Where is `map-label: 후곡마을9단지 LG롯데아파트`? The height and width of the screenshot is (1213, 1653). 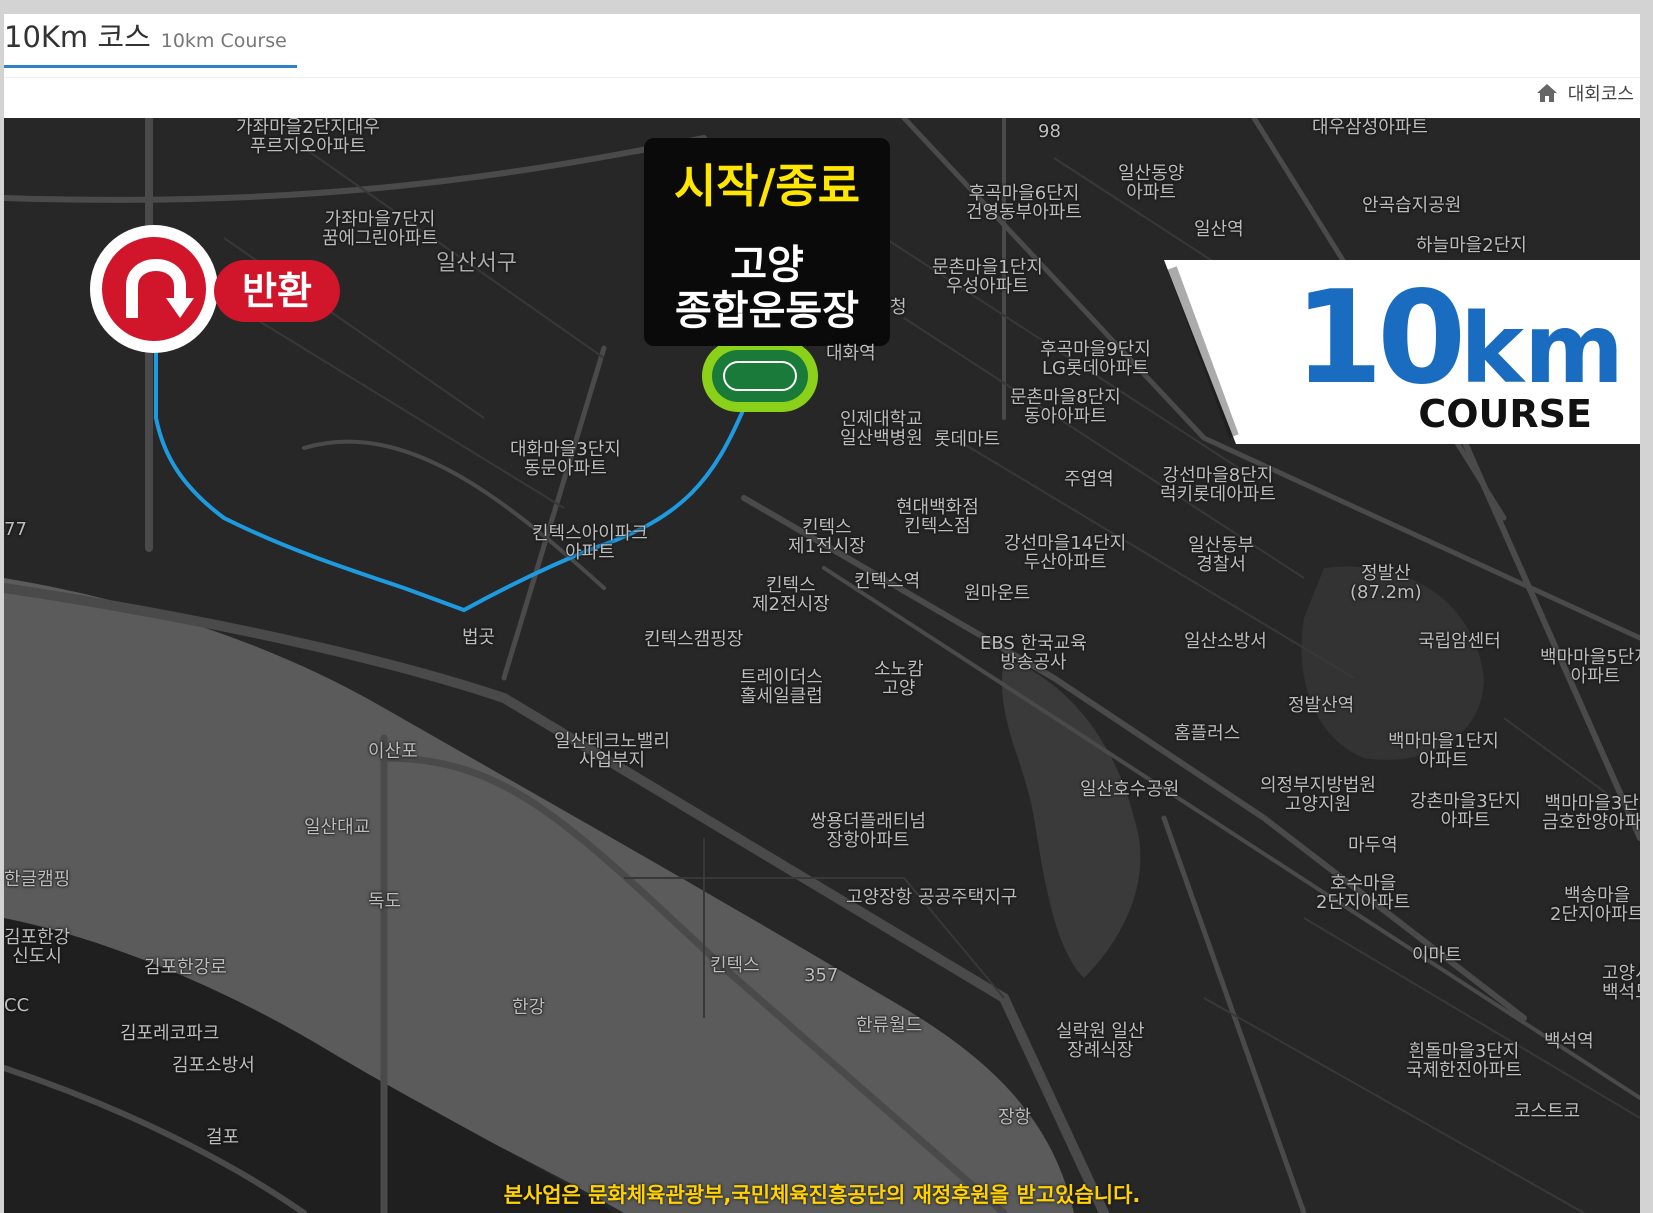 map-label: 후곡마을9단지 LG롯데아파트 is located at coordinates (1095, 359).